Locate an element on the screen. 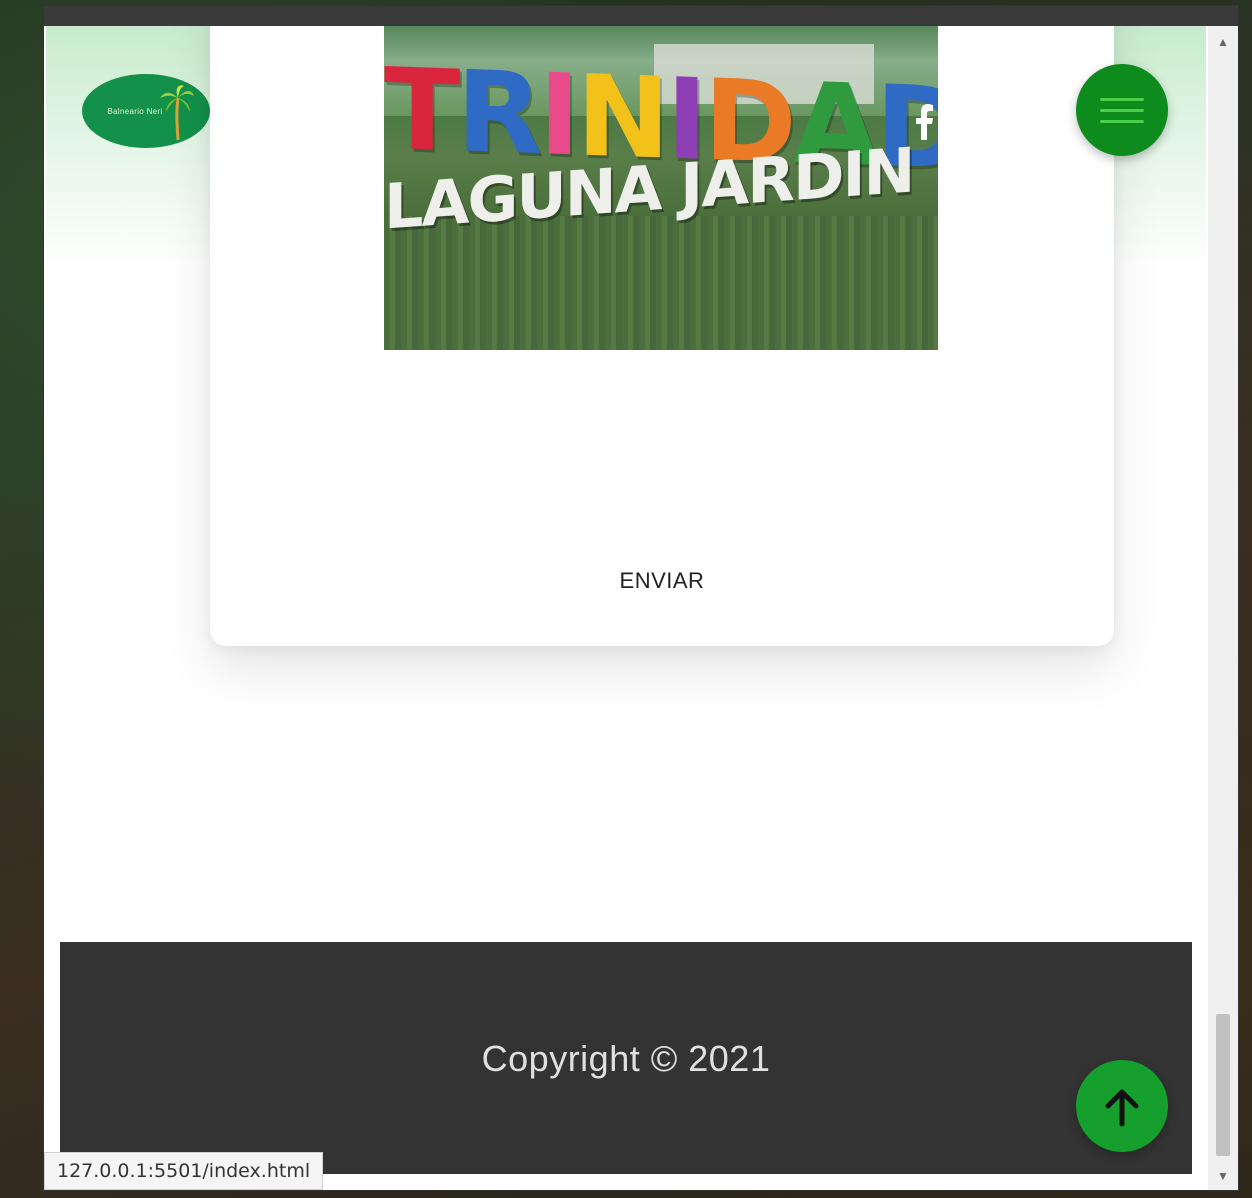  scroll-up-arrow-icon: ▲ is located at coordinates (1223, 42).